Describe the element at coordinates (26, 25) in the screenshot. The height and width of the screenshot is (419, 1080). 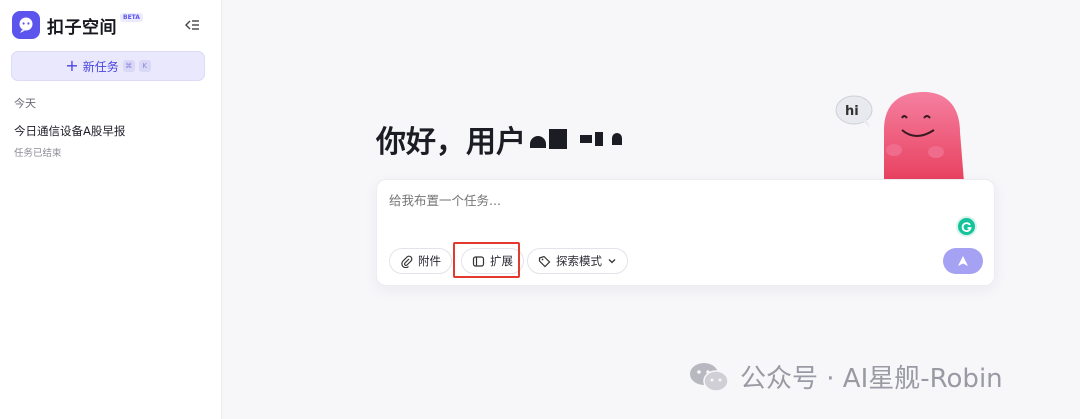
I see `logo-icon` at that location.